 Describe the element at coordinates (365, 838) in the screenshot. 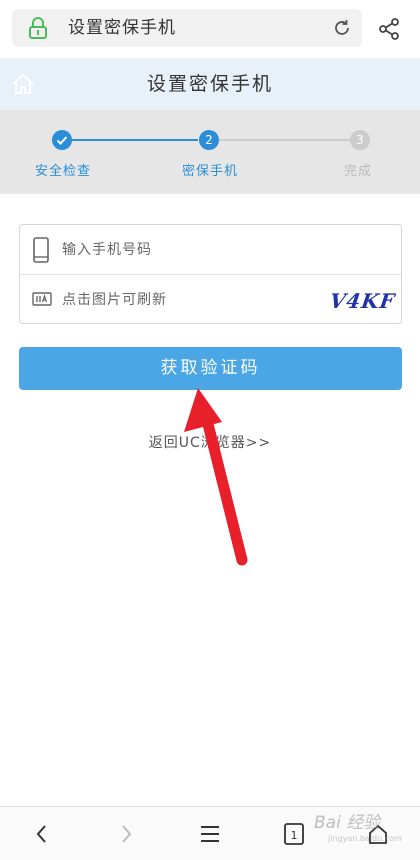

I see `watermark-sub-text: jingyan.baidu.com` at that location.